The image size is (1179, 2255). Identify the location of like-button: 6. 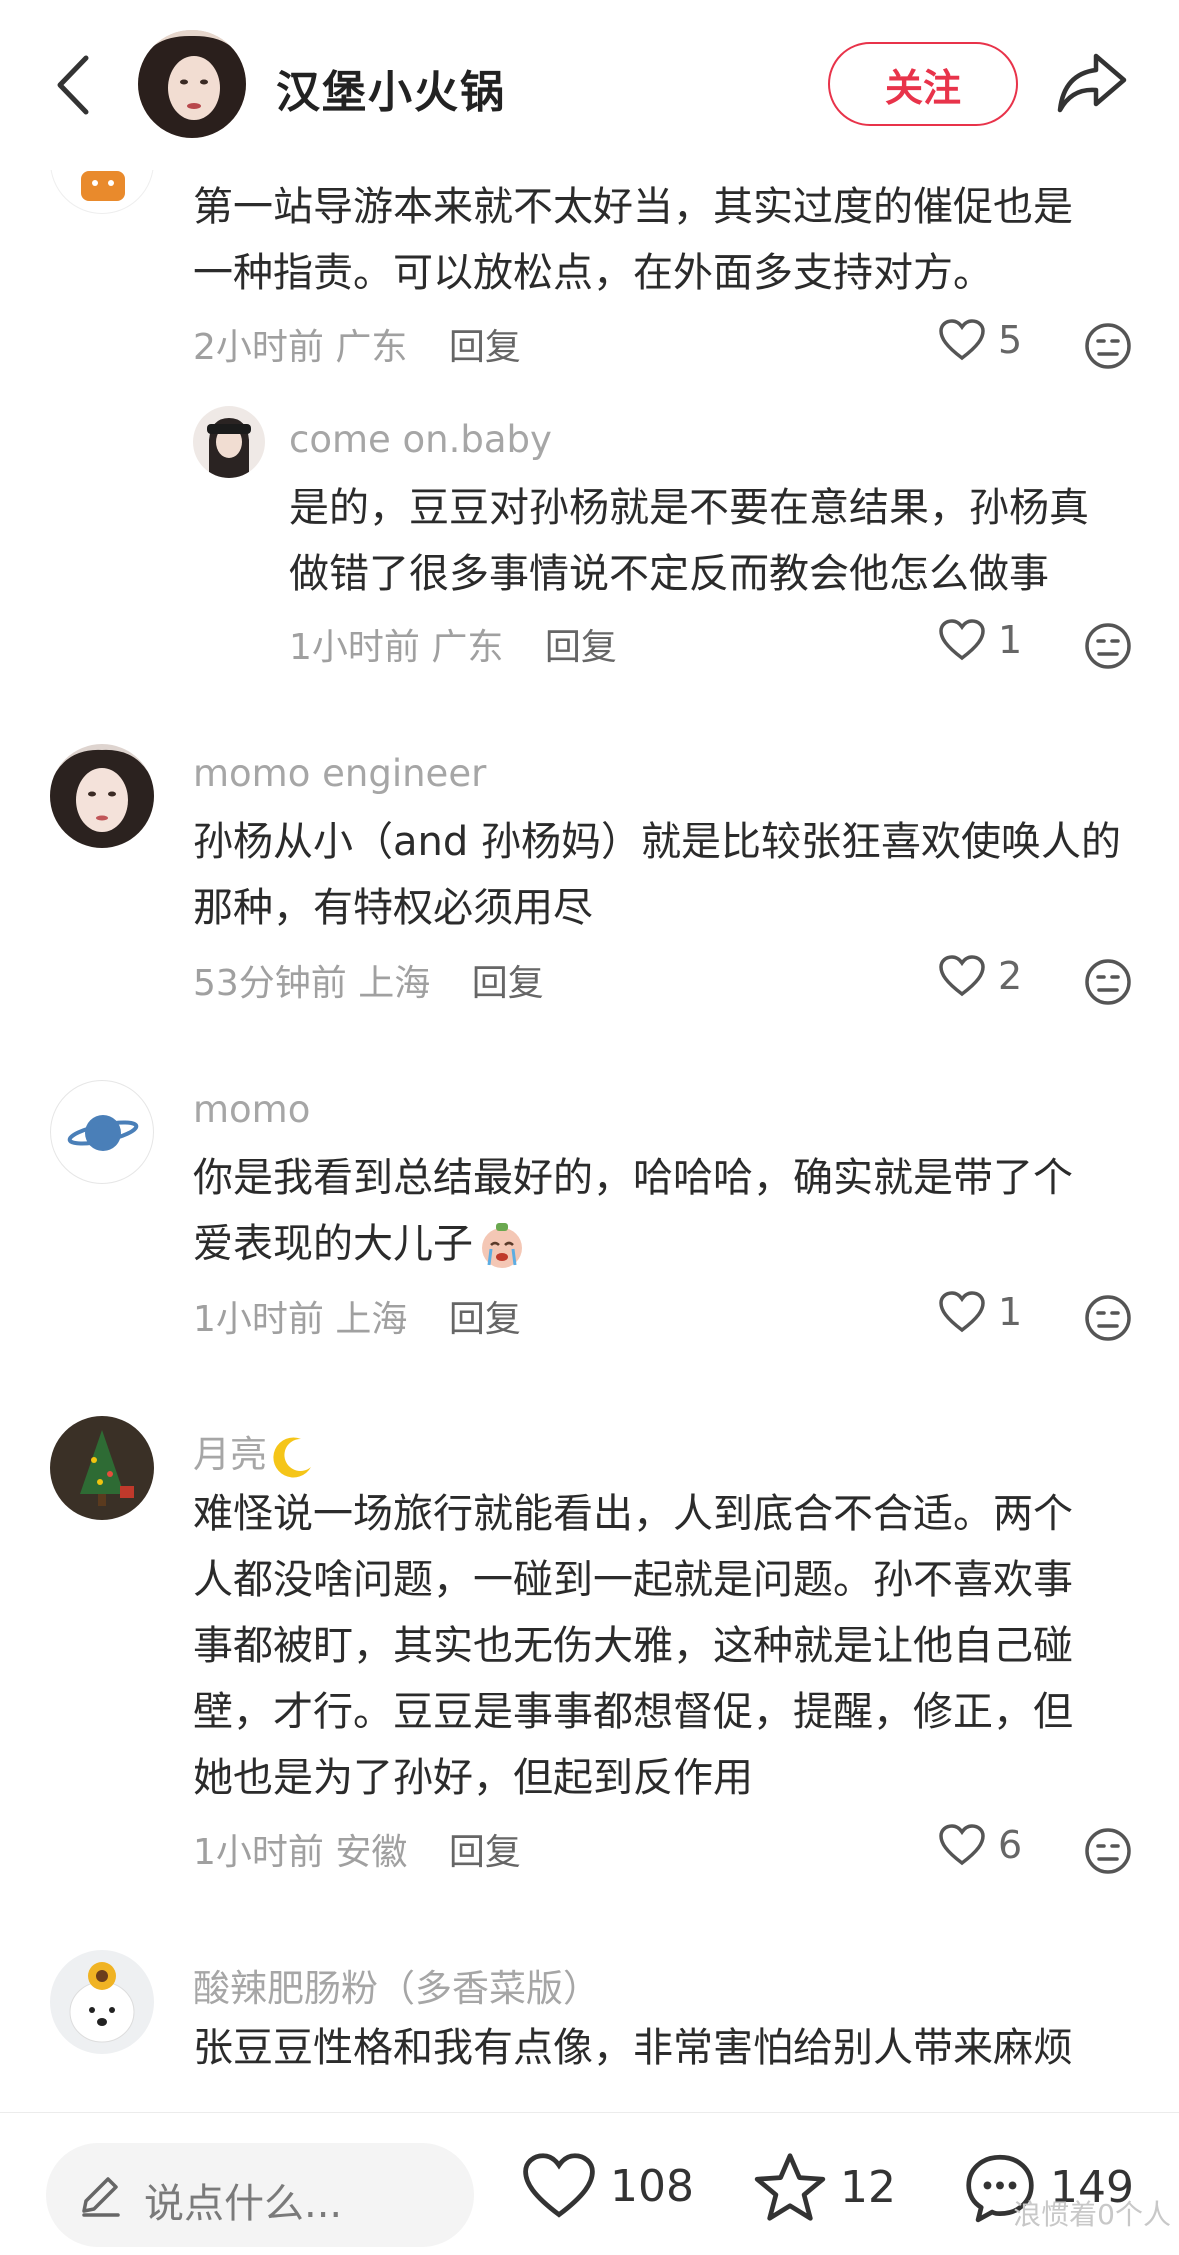
(980, 1845).